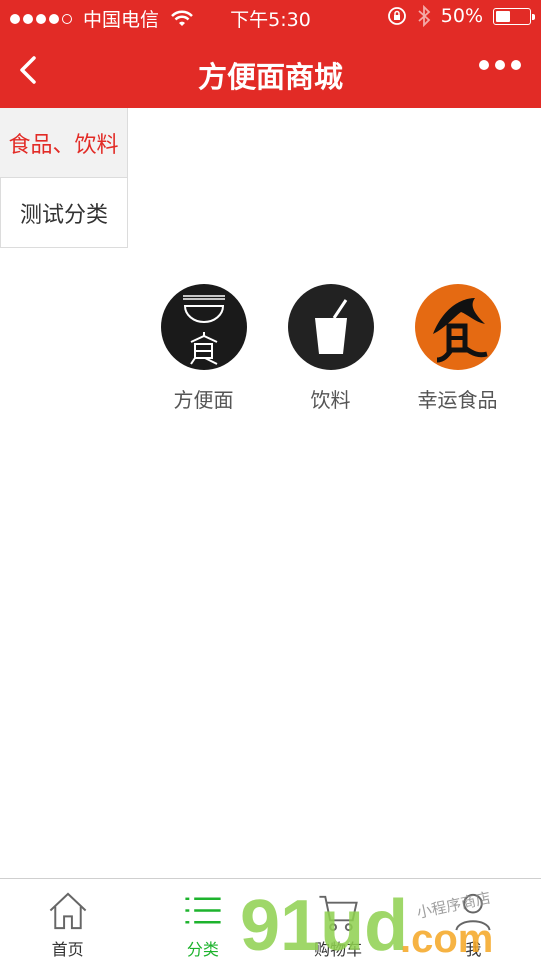  Describe the element at coordinates (338, 913) in the screenshot. I see `cart-icon` at that location.